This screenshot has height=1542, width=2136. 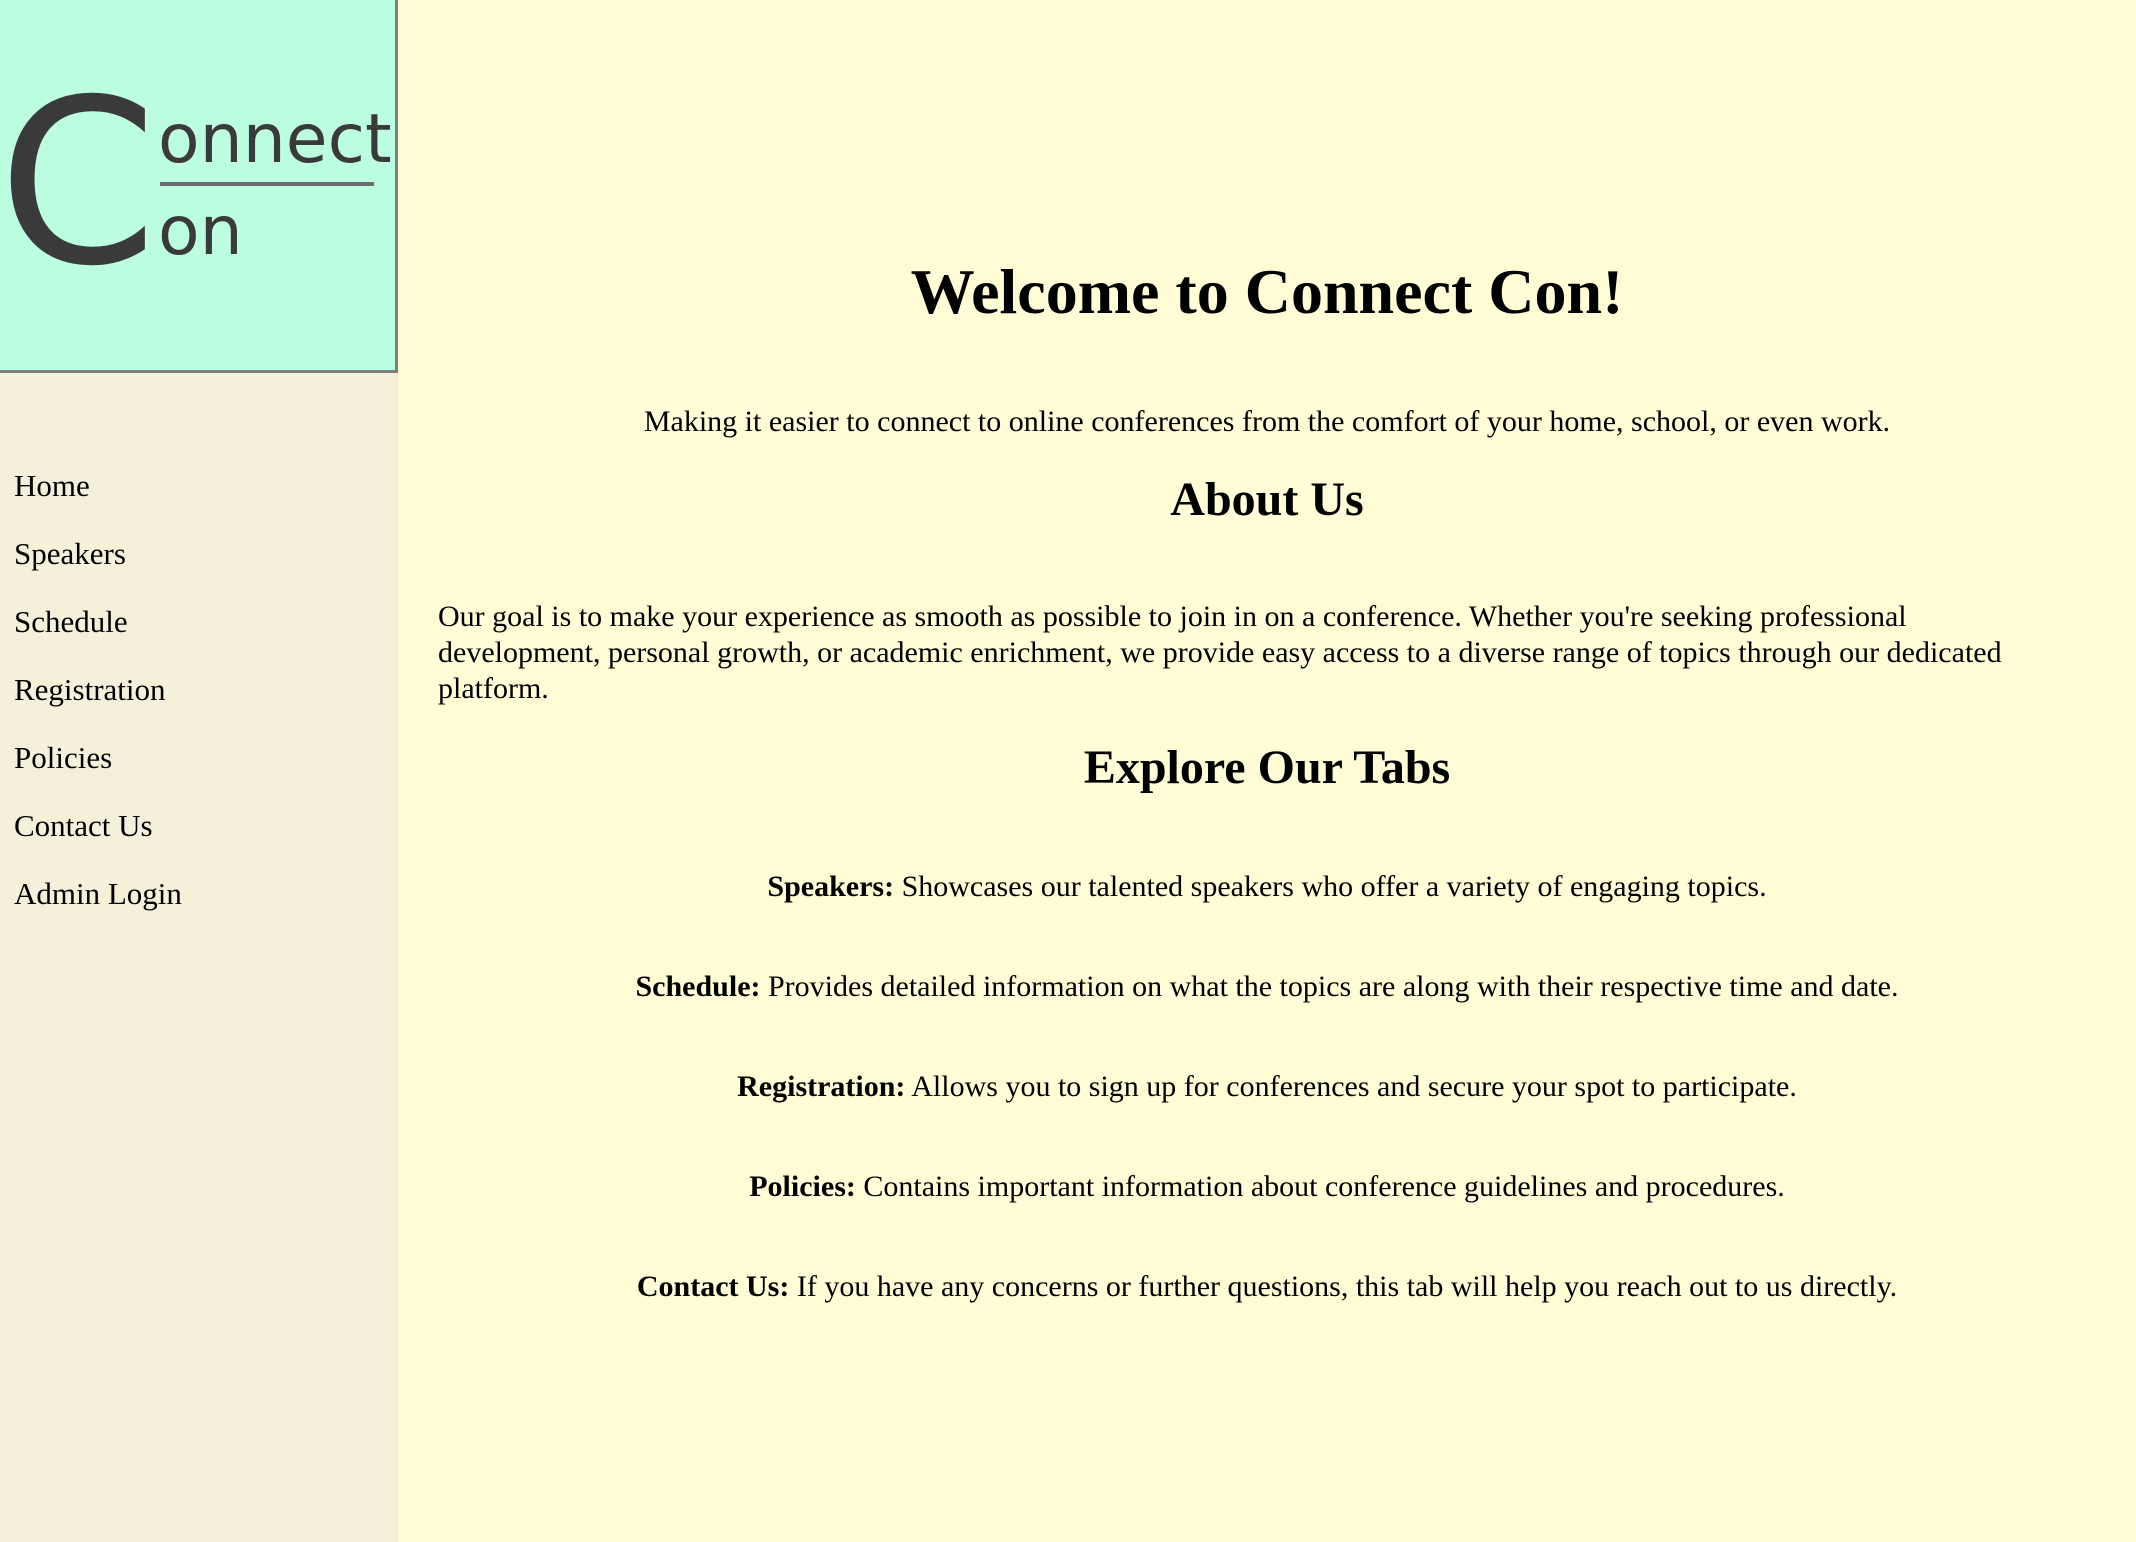 I want to click on tab-name: Schedule:, so click(x=698, y=986).